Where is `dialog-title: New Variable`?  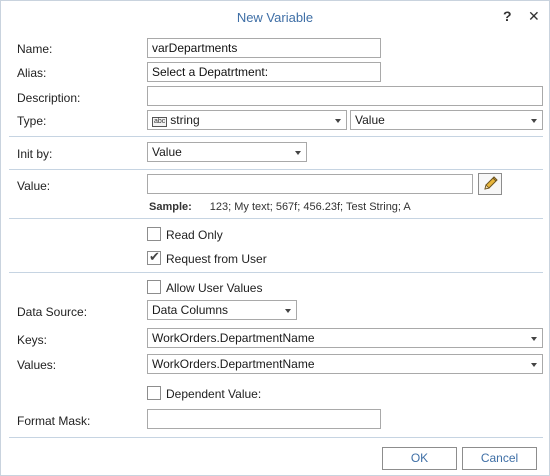
dialog-title: New Variable is located at coordinates (275, 17).